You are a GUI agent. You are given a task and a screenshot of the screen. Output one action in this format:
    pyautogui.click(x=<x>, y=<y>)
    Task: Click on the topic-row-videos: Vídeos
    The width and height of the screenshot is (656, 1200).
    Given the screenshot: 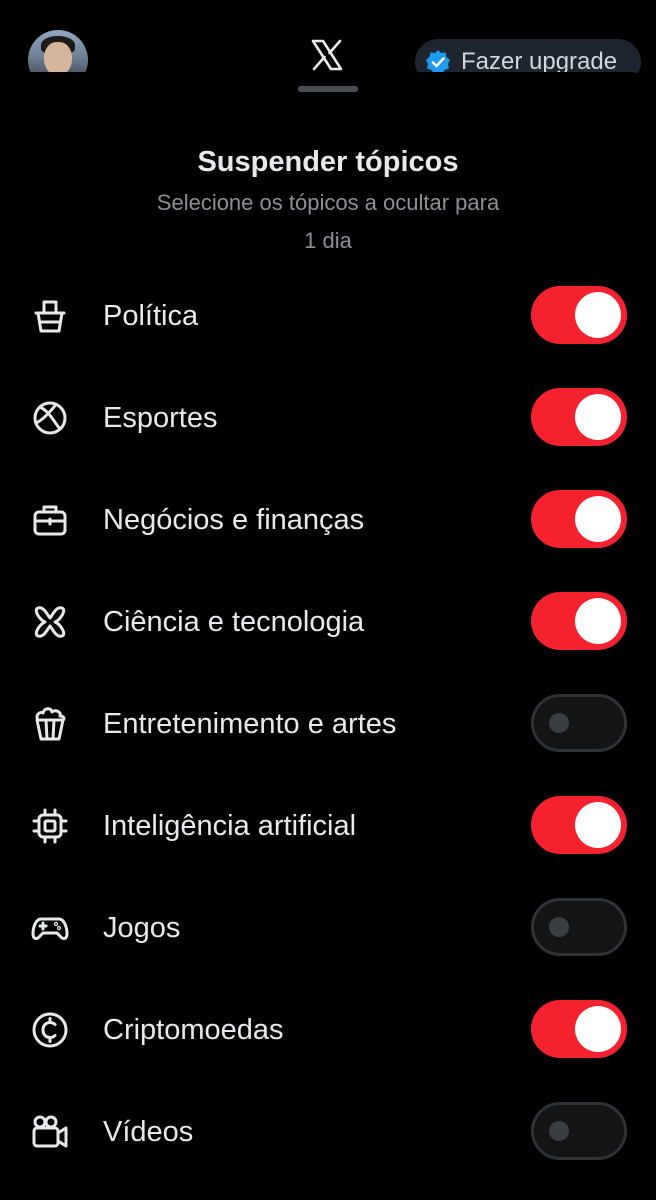 What is the action you would take?
    pyautogui.click(x=328, y=1131)
    